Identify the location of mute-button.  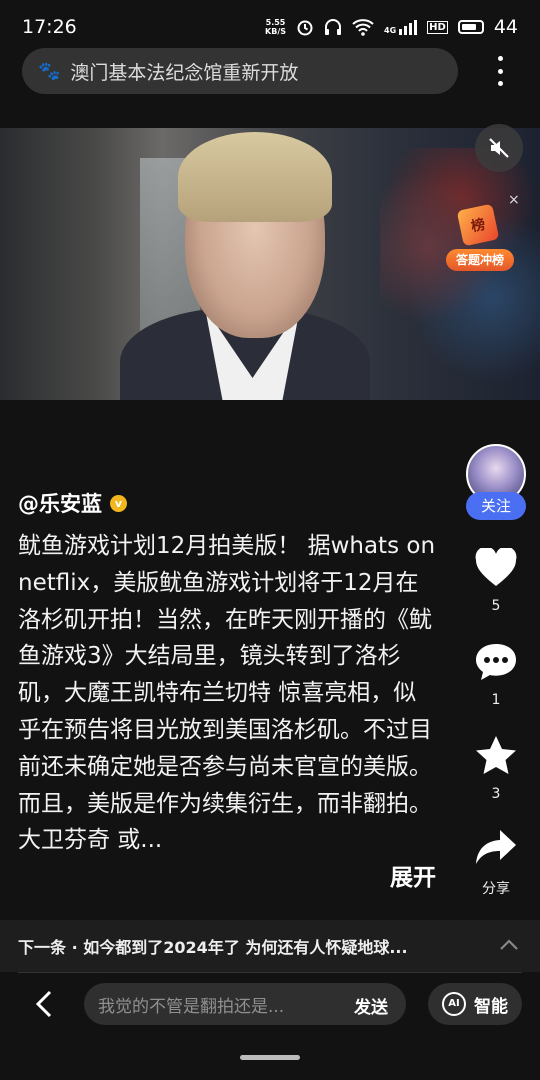
(499, 148).